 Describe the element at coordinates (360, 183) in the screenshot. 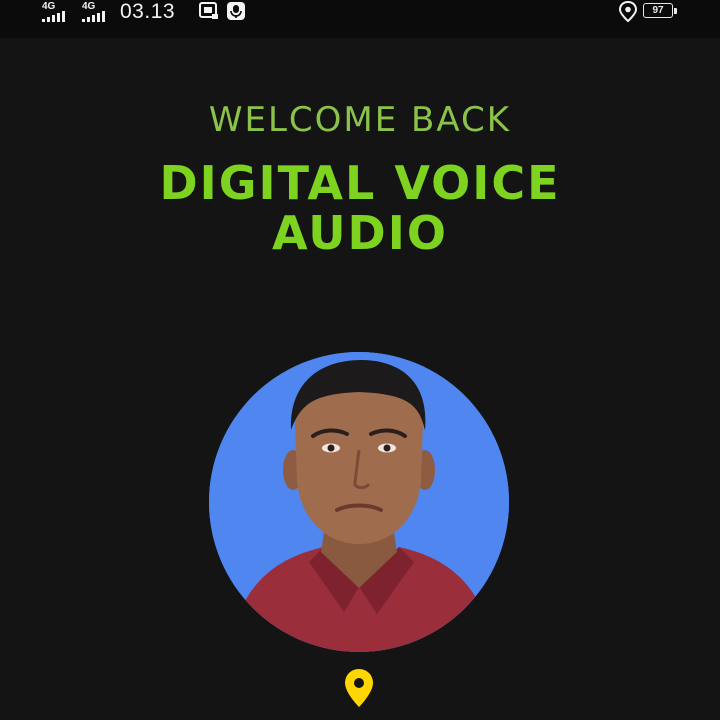

I see `app-title-line1: DIGITAL VOICE` at that location.